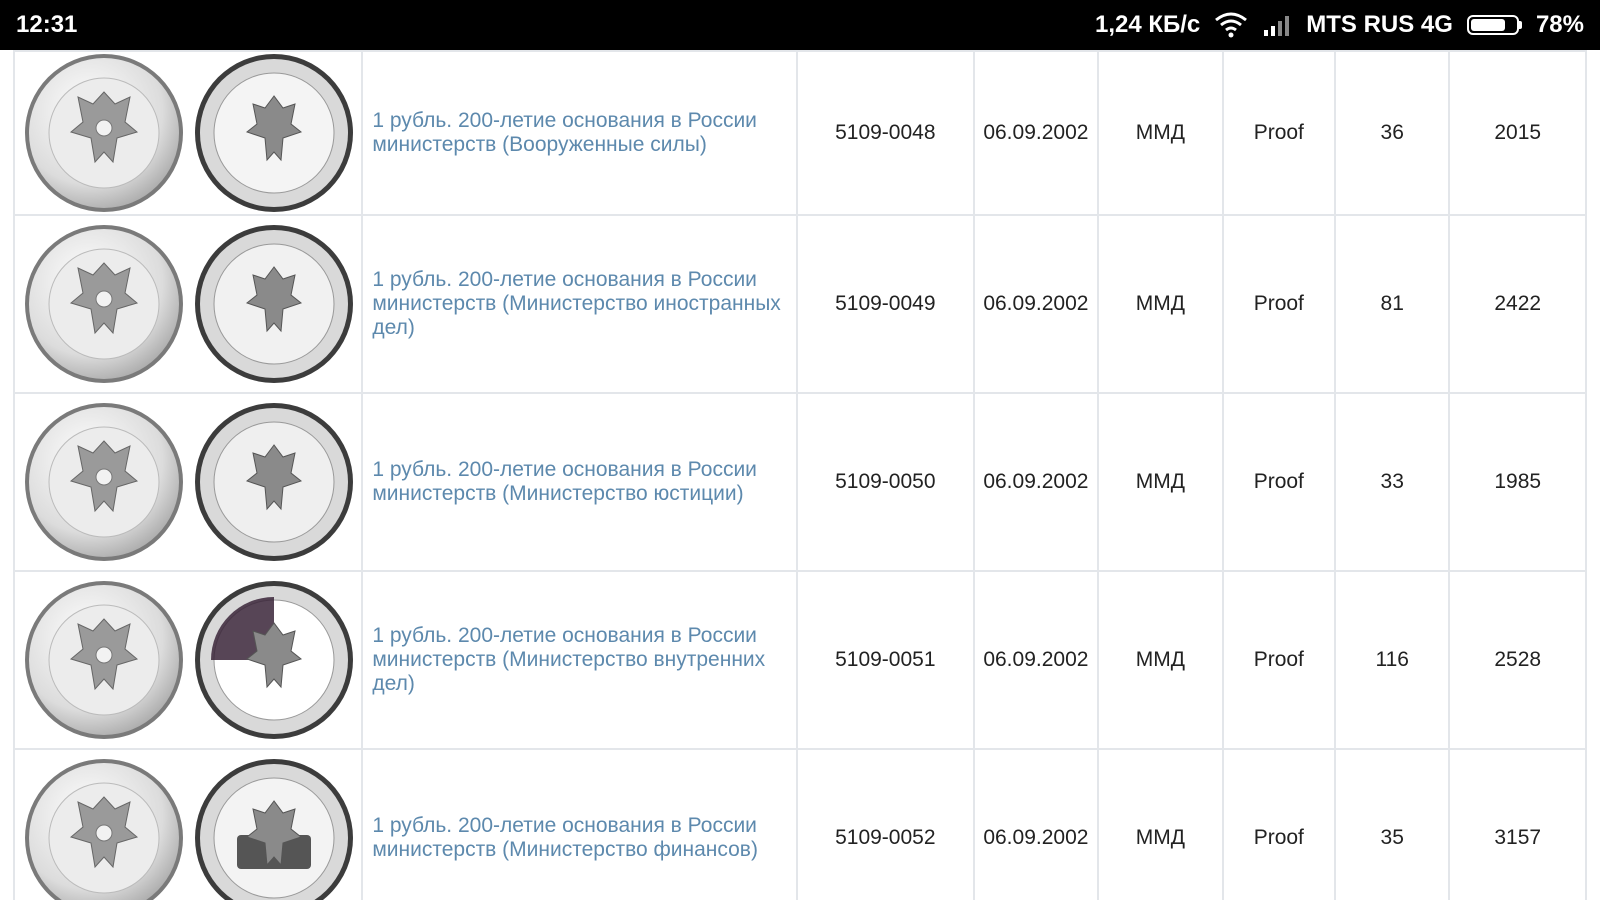 This screenshot has height=900, width=1600. Describe the element at coordinates (885, 304) in the screenshot. I see `catalog-code-cell: 5109-0049` at that location.